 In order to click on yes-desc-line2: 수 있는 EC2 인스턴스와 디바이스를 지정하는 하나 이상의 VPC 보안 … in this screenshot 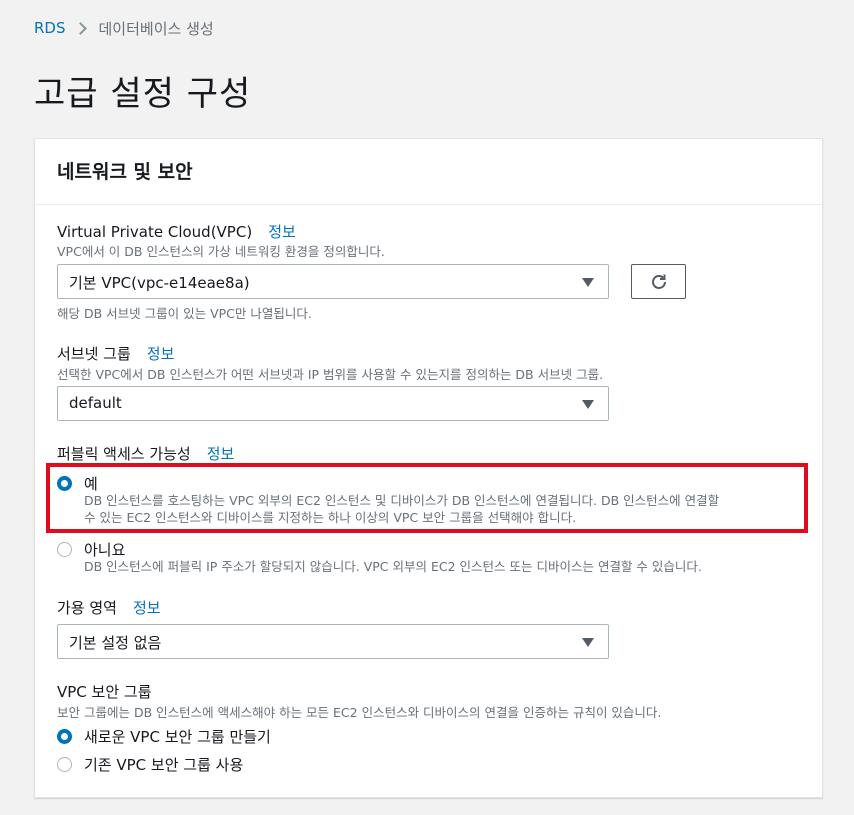, I will do `click(330, 517)`.